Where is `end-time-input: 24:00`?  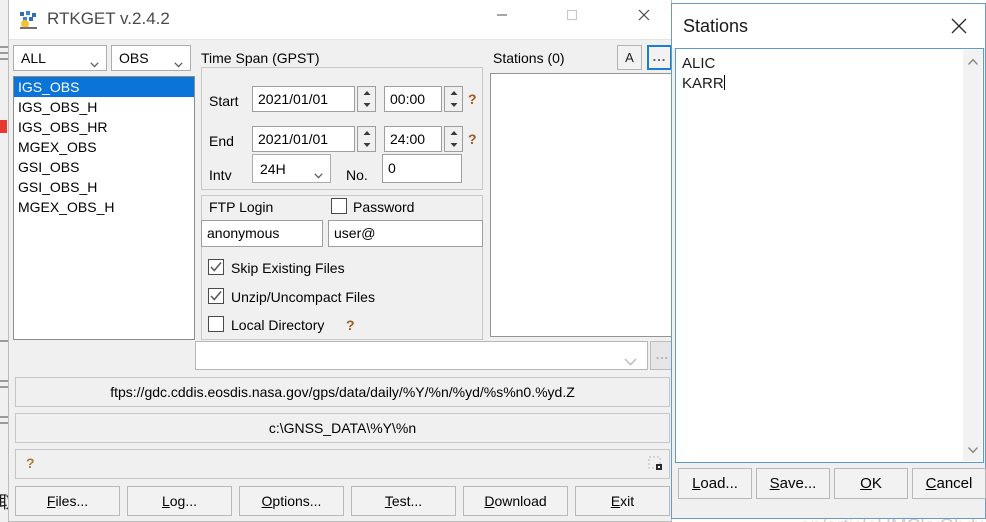
end-time-input: 24:00 is located at coordinates (413, 139).